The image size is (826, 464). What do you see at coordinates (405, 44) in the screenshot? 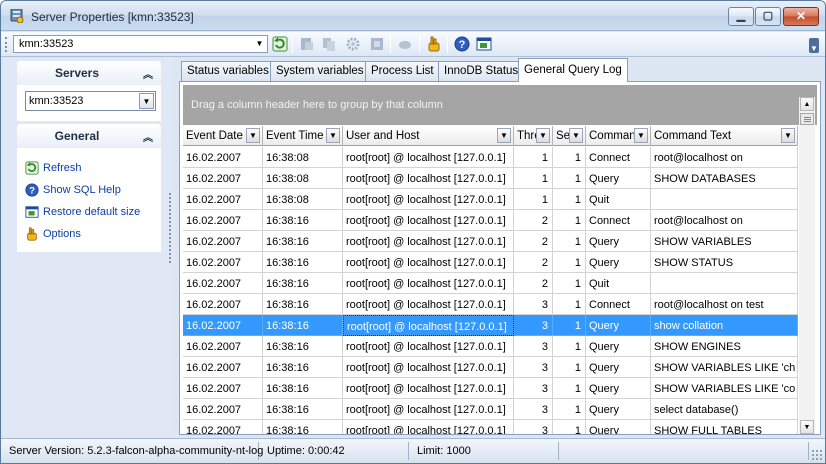
I see `unregister-icon` at bounding box center [405, 44].